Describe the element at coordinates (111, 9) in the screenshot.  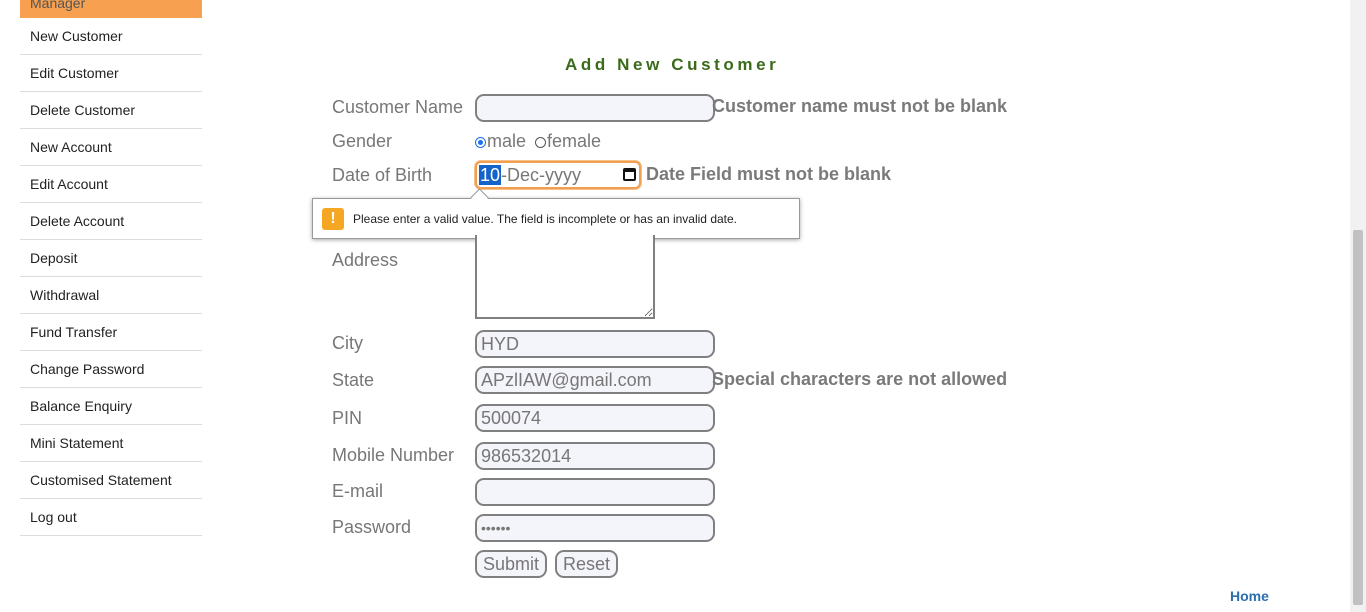
I see `sidebar-header-manager: Manager` at that location.